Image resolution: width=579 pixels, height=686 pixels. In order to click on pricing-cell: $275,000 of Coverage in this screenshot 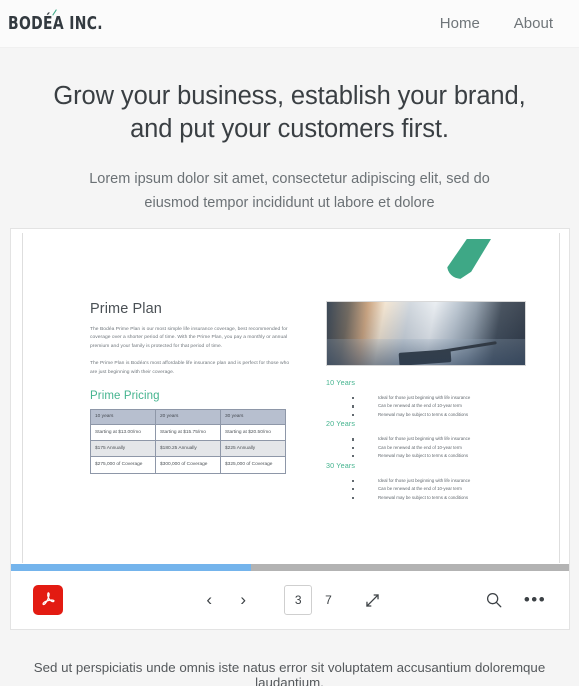, I will do `click(123, 465)`.